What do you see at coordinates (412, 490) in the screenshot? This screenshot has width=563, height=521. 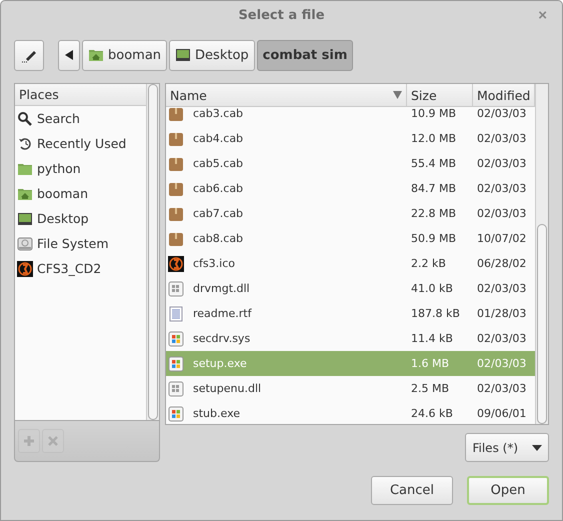 I see `cancel-button: Cancel` at bounding box center [412, 490].